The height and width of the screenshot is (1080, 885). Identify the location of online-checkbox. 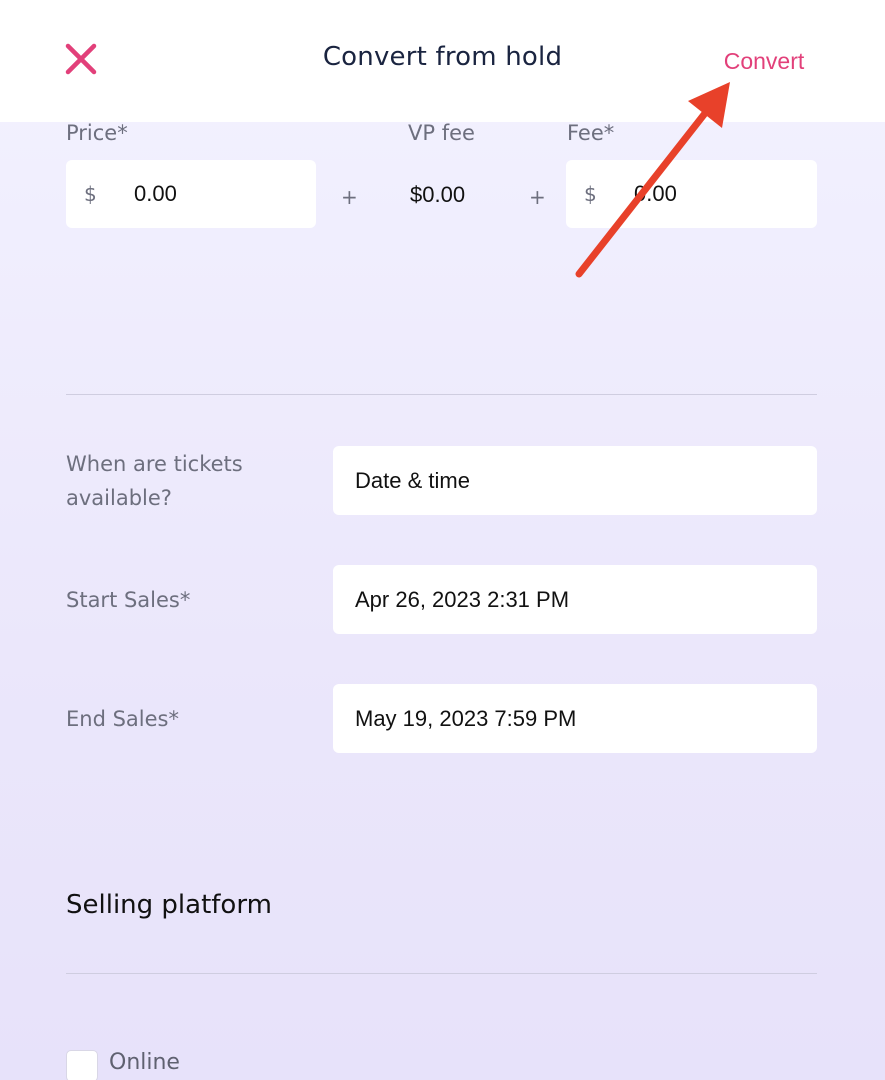
(82, 1065).